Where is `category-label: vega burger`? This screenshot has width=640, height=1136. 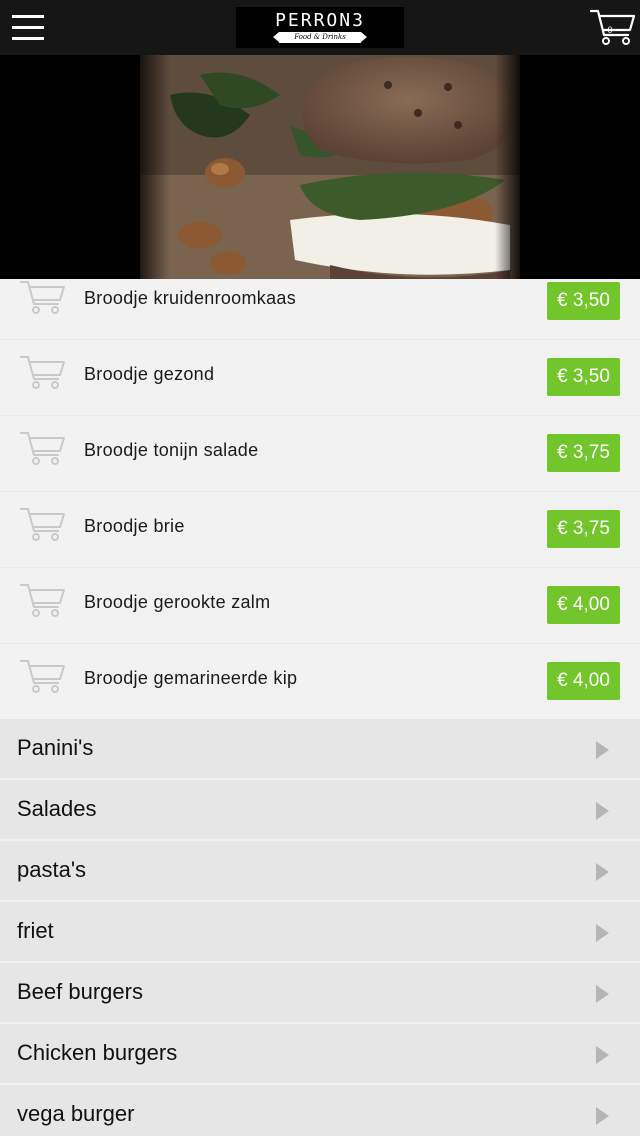
category-label: vega burger is located at coordinates (76, 1113).